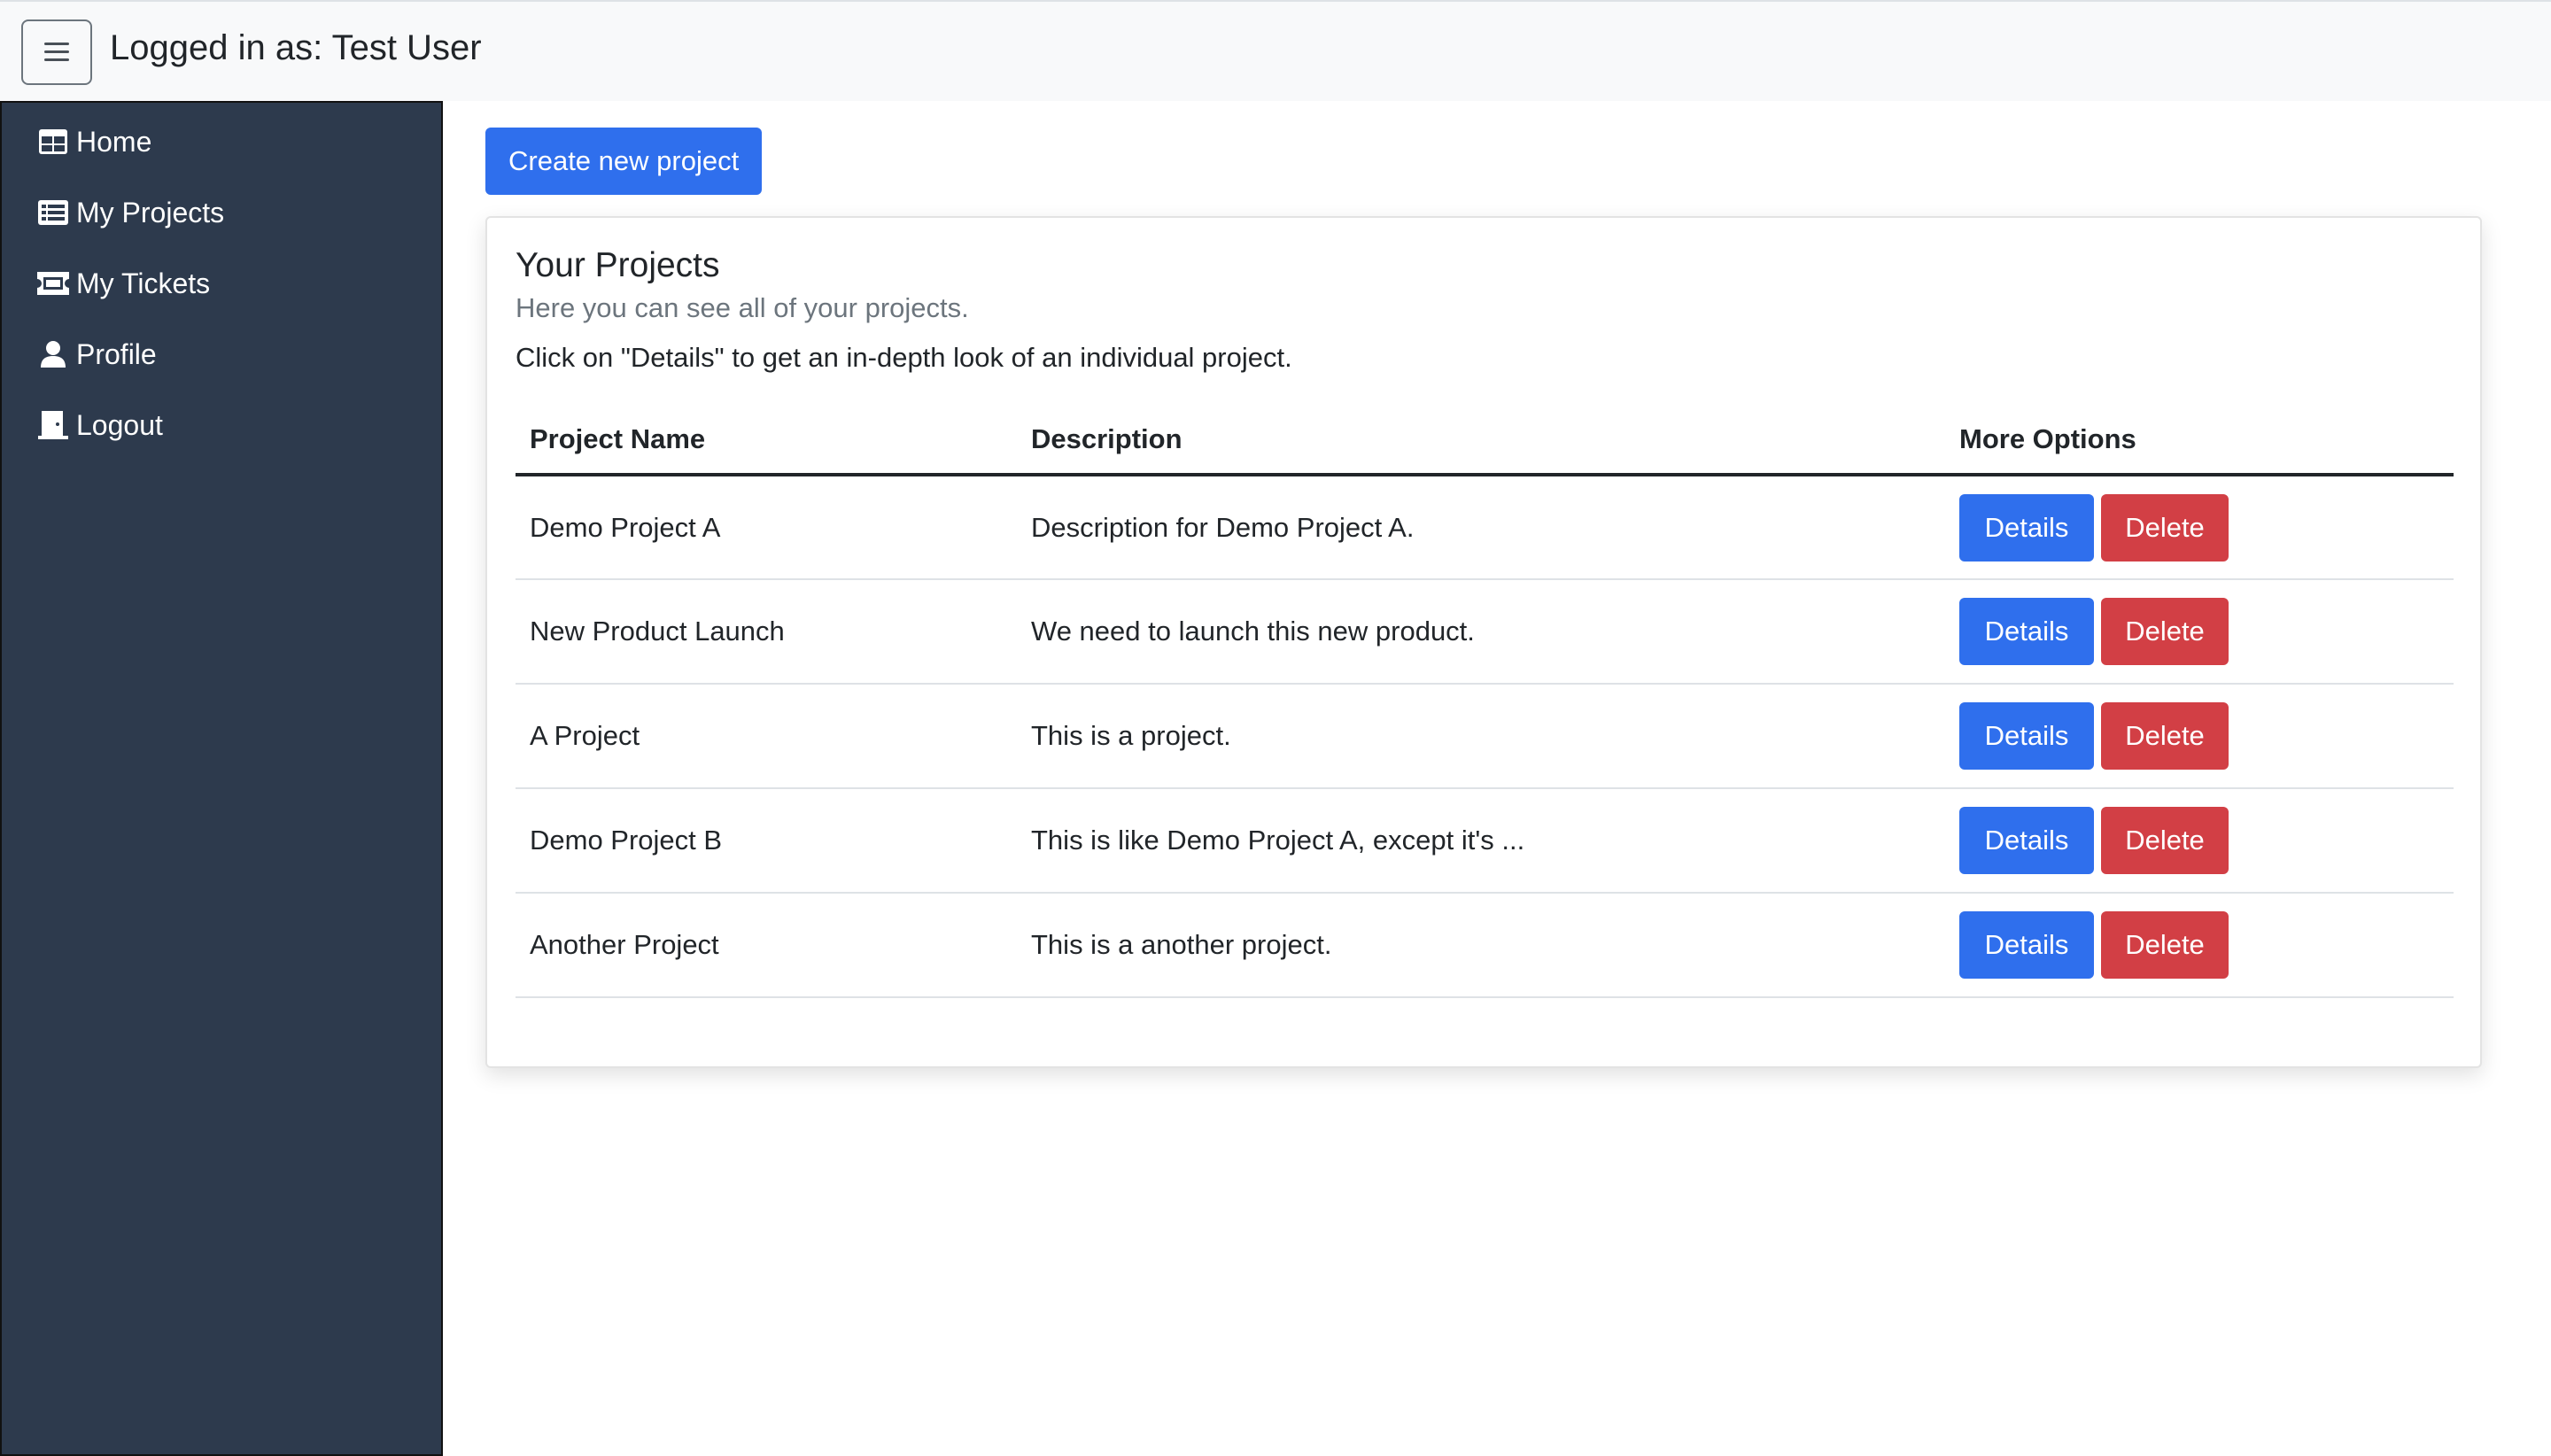  Describe the element at coordinates (766, 632) in the screenshot. I see `project-name-cell: New Product Launch` at that location.